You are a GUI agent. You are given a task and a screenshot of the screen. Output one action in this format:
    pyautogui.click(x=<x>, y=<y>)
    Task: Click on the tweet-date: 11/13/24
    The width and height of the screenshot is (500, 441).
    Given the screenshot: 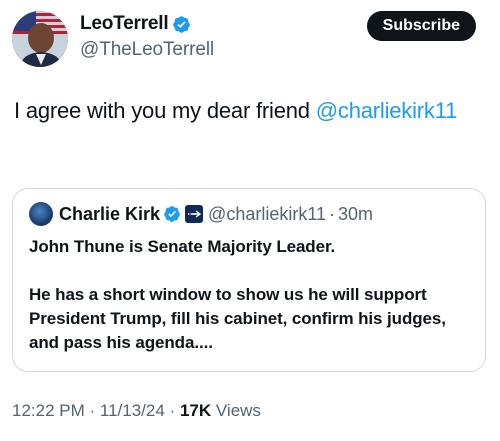 What is the action you would take?
    pyautogui.click(x=132, y=410)
    